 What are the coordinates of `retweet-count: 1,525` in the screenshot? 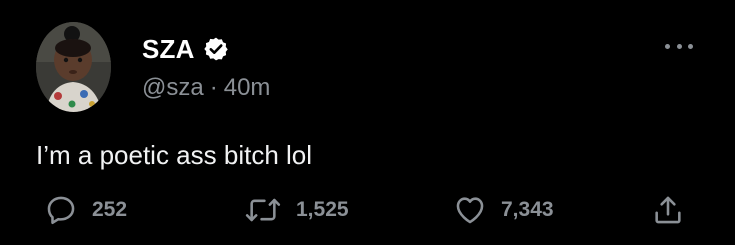 It's located at (322, 209).